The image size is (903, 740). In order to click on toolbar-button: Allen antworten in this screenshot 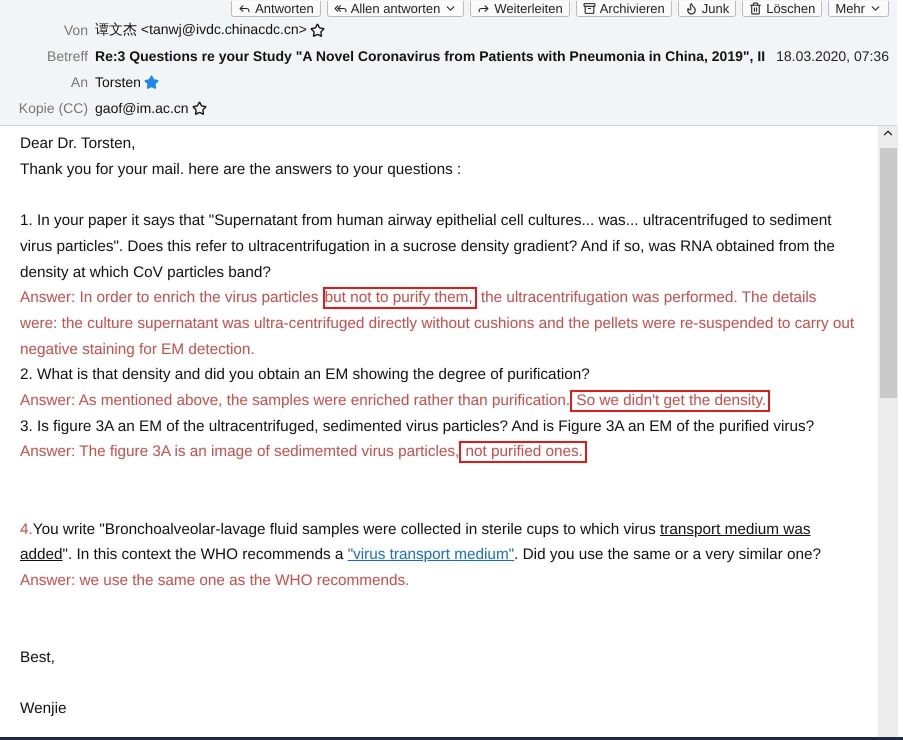, I will do `click(395, 9)`.